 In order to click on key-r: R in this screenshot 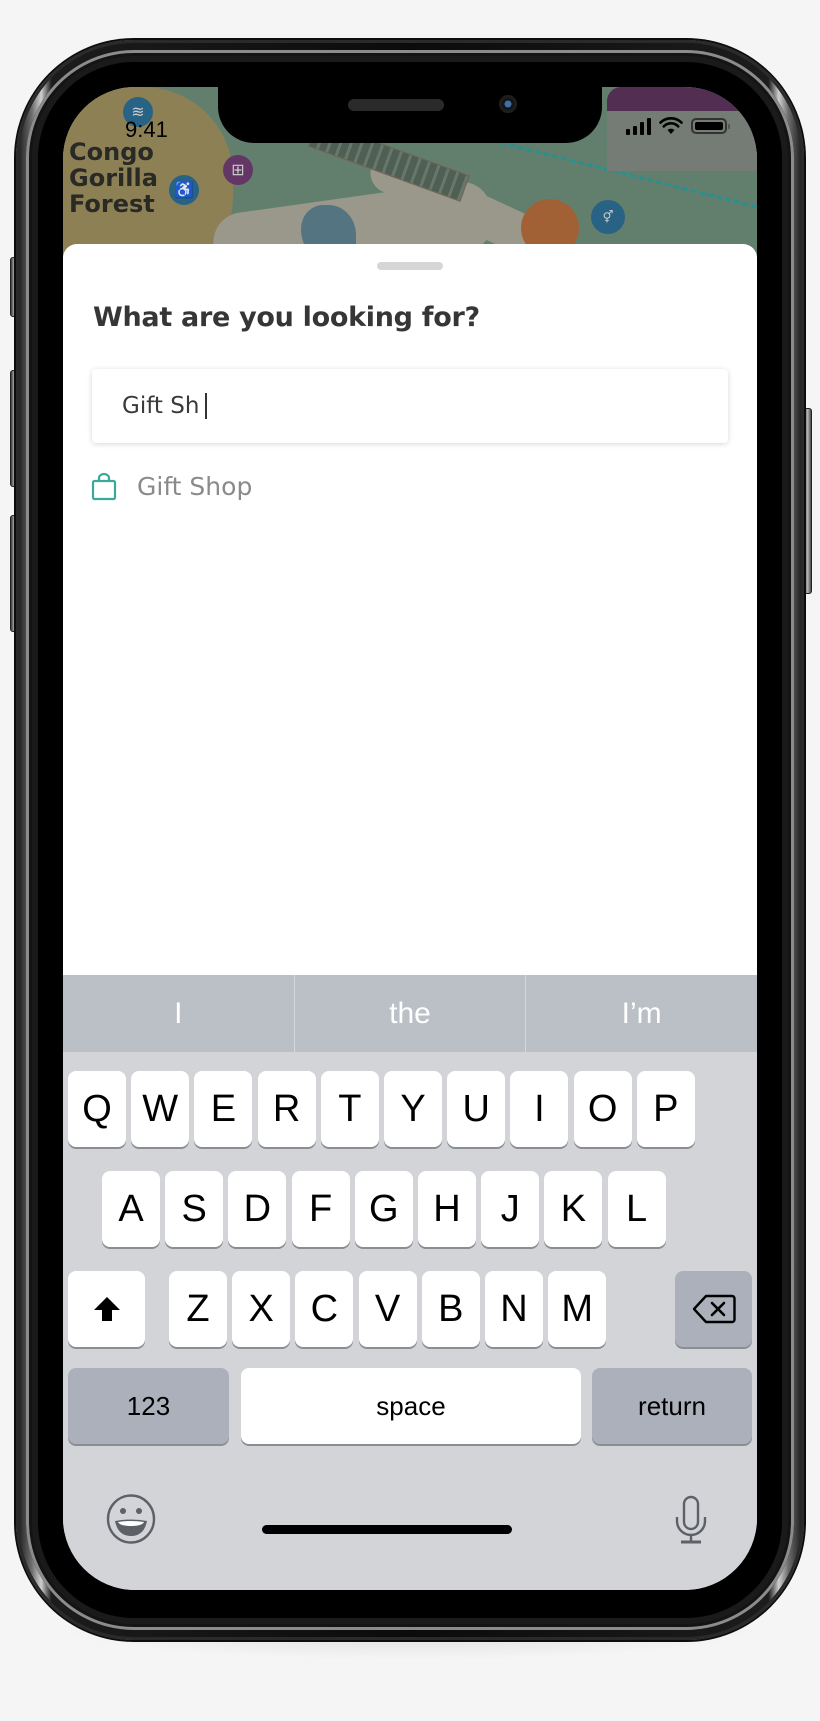, I will do `click(286, 1109)`.